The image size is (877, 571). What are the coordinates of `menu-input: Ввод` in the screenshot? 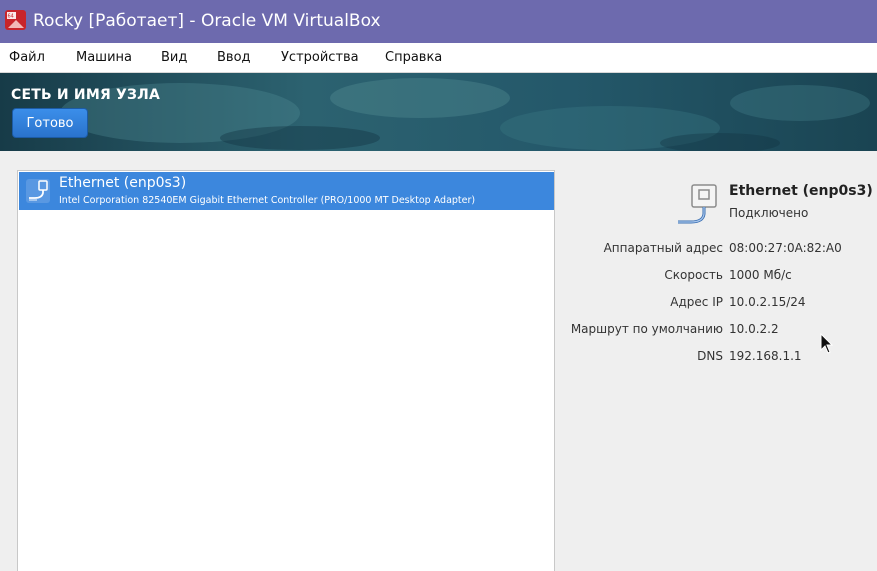 It's located at (234, 57).